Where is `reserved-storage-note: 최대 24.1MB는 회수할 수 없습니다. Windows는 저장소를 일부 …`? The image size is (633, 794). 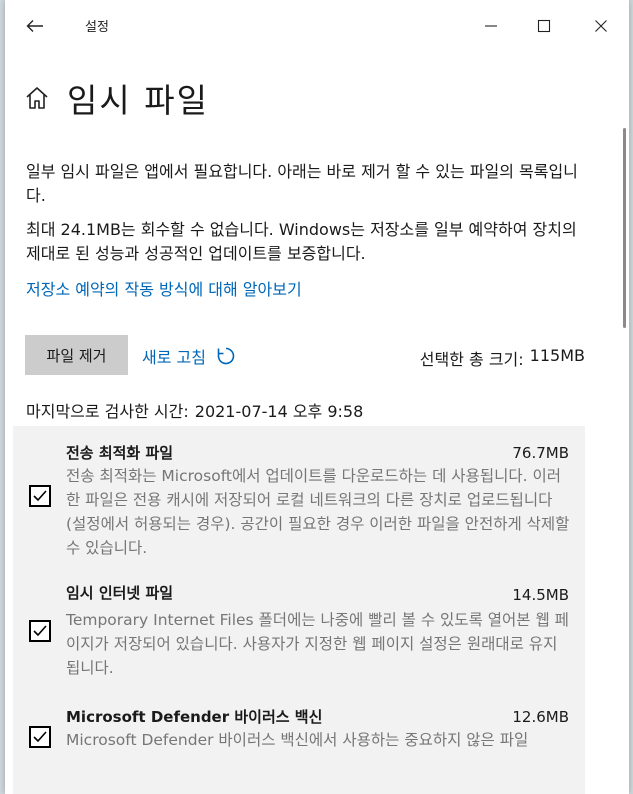
reserved-storage-note: 최대 24.1MB는 회수할 수 없습니다. Windows는 저장소를 일부 … is located at coordinates (301, 241).